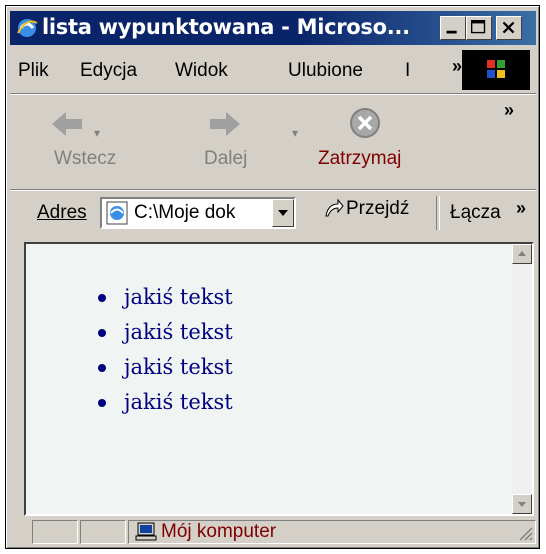 This screenshot has height=554, width=546. What do you see at coordinates (522, 379) in the screenshot?
I see `vertical-scrollbar` at bounding box center [522, 379].